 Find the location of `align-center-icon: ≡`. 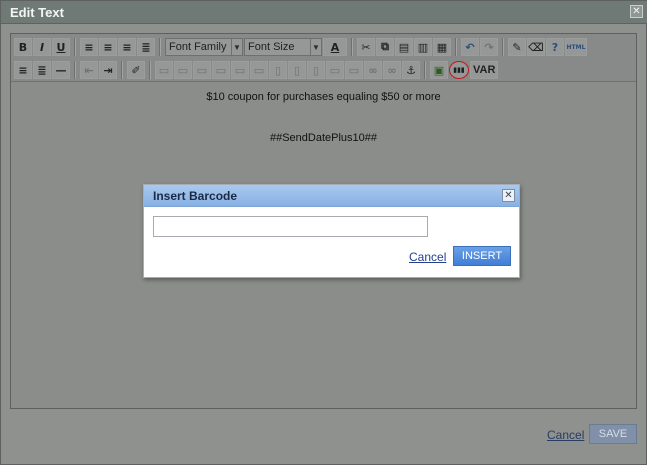

align-center-icon: ≡ is located at coordinates (108, 47).